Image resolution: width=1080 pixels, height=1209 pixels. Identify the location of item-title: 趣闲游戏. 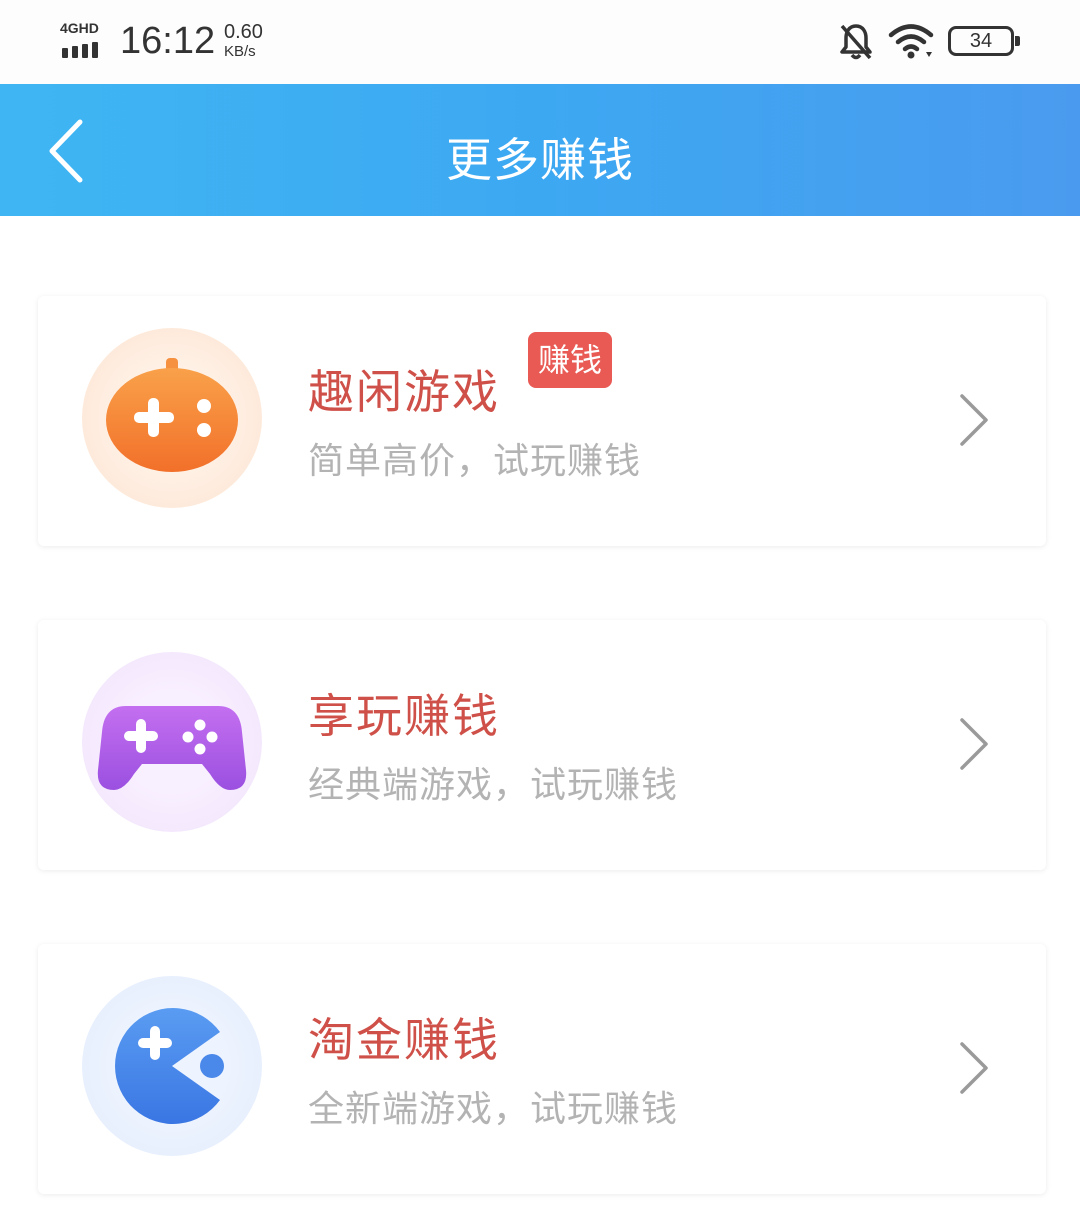
(404, 392).